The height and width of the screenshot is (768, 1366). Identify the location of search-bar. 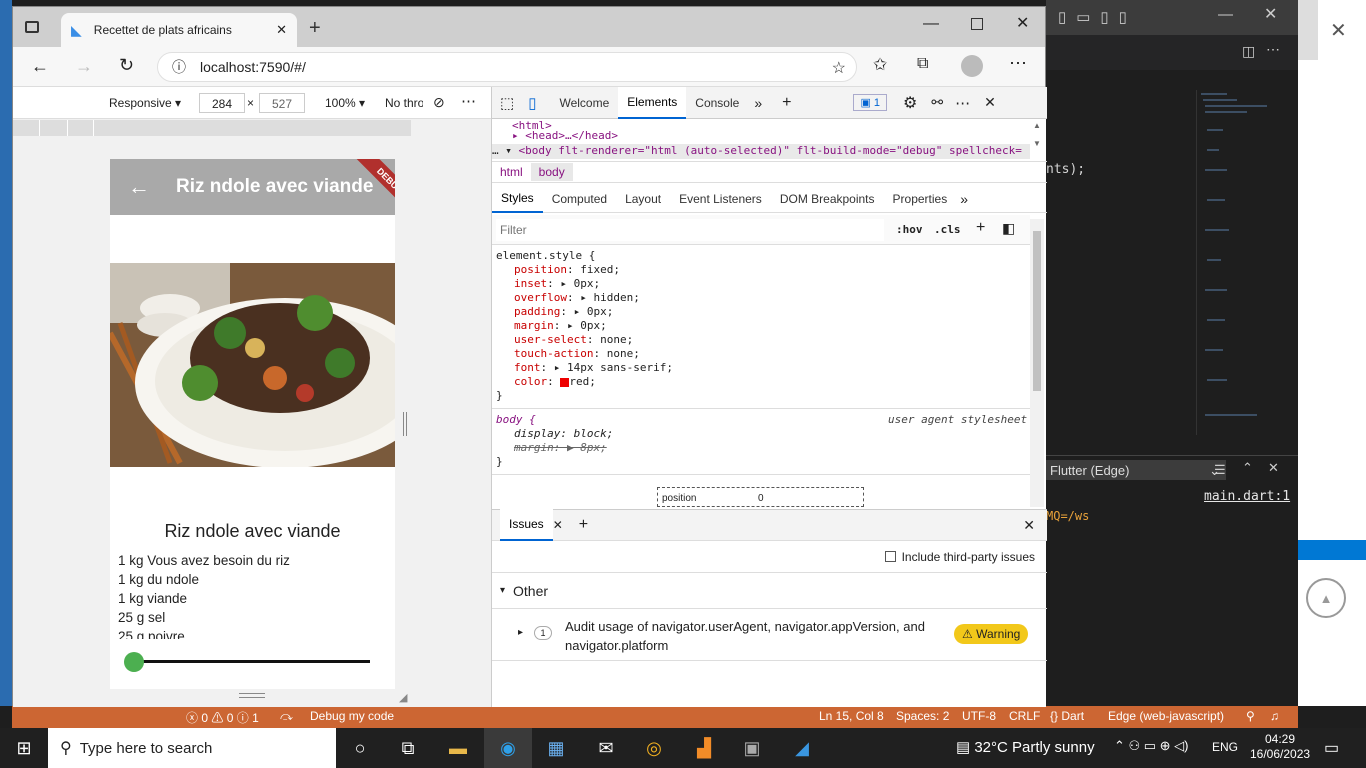
(1332, 550).